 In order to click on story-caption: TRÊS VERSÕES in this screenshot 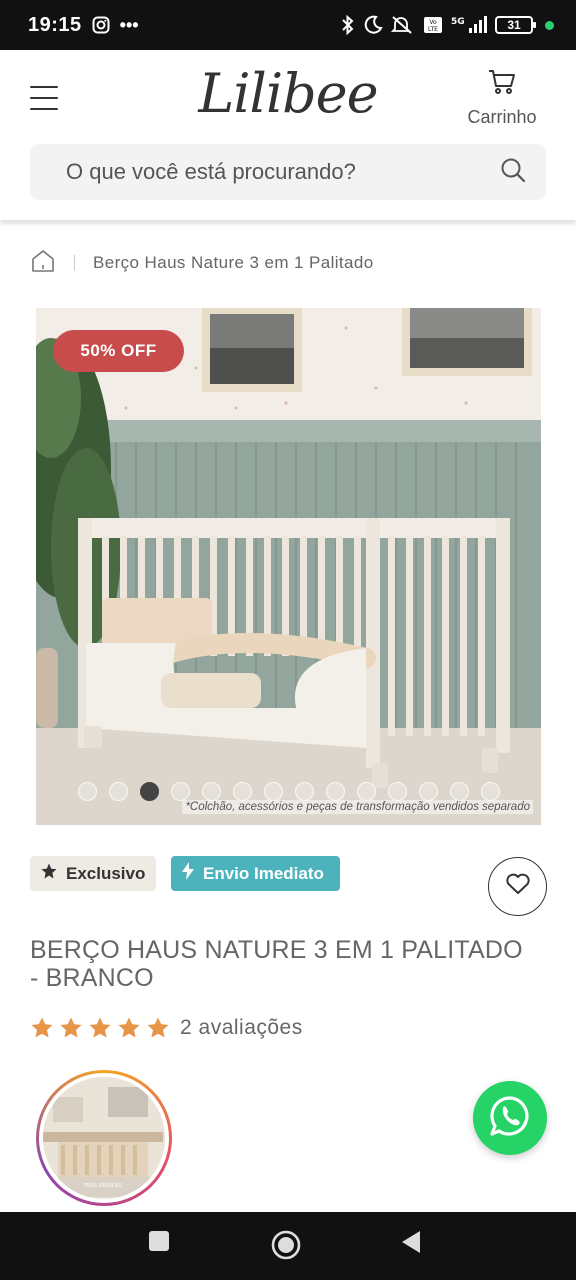, I will do `click(102, 1185)`.